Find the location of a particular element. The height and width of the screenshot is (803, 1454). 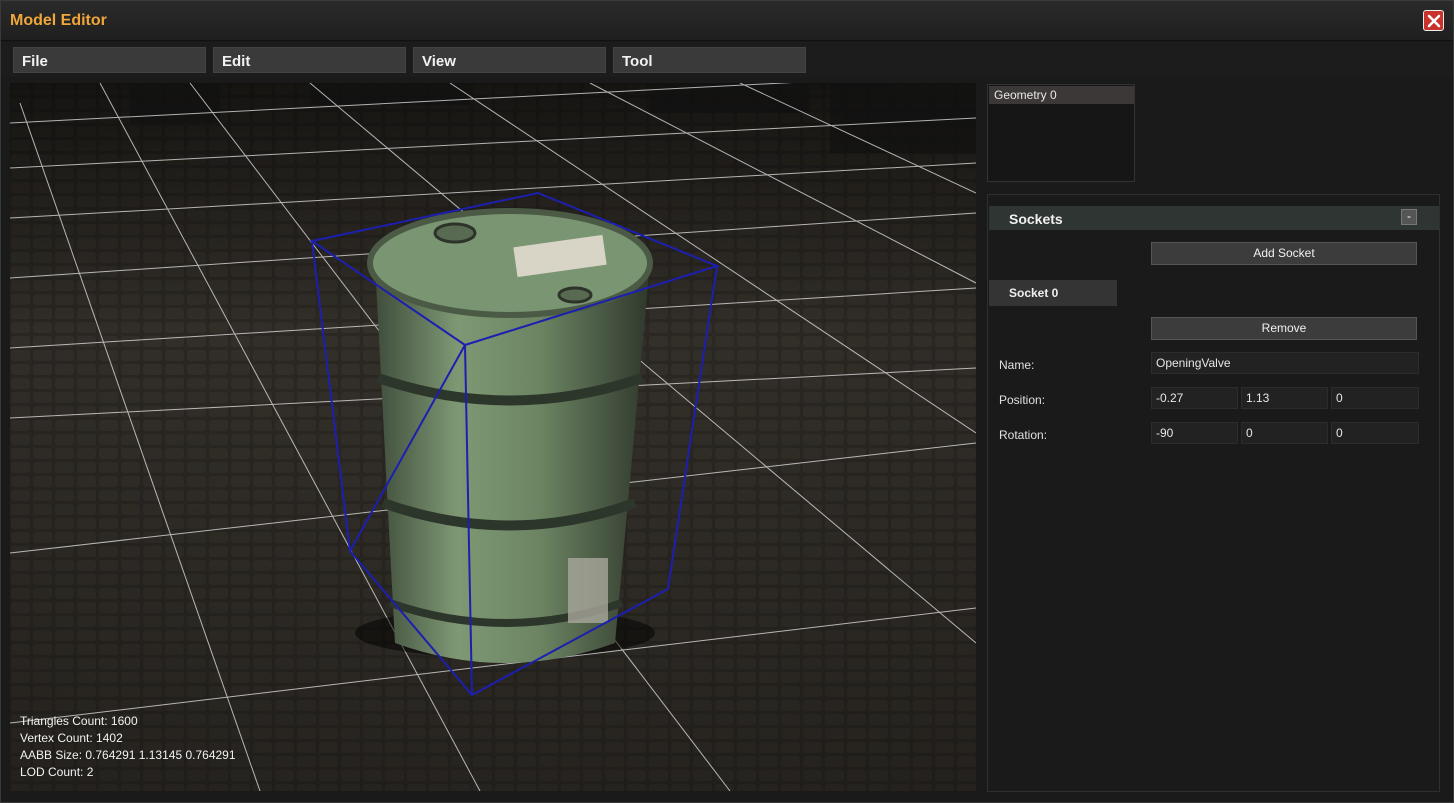

collapse-button: - is located at coordinates (1409, 217).